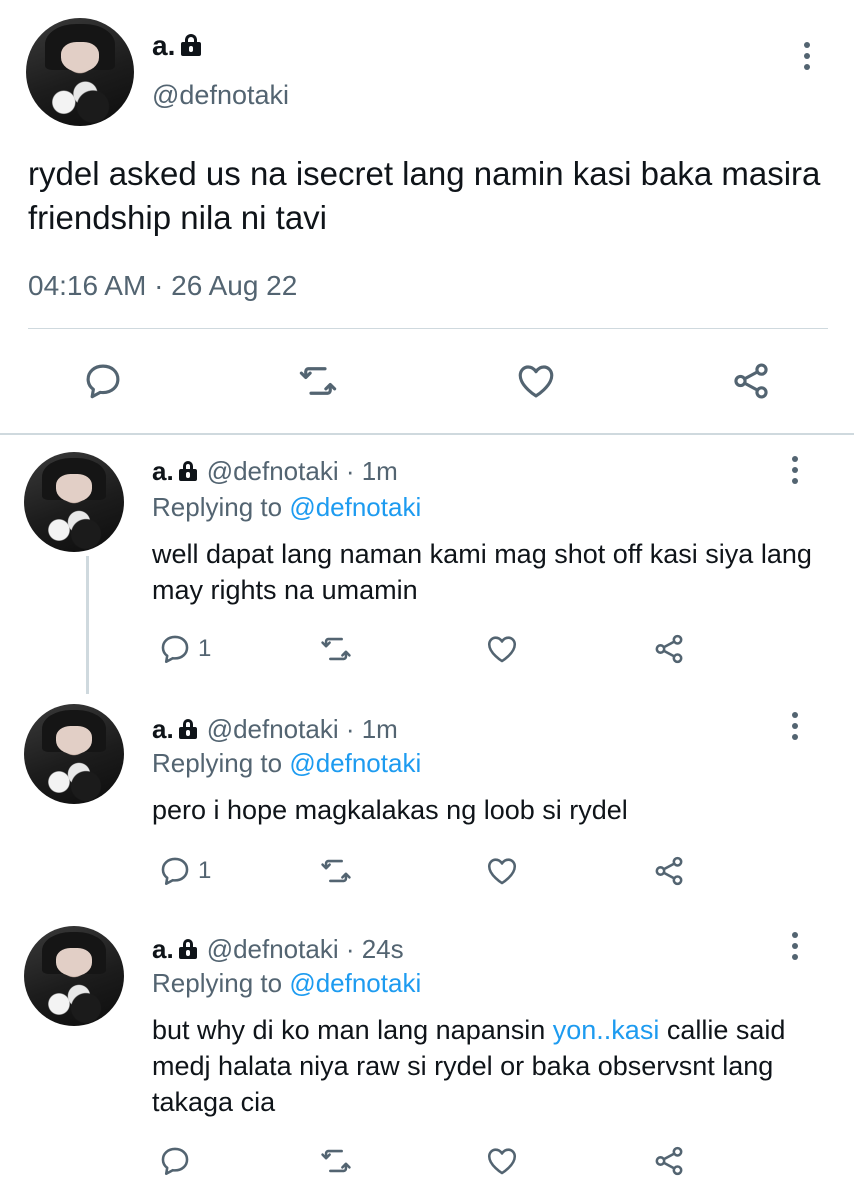 The width and height of the screenshot is (854, 1200). I want to click on text-link: yon..kasi, so click(606, 1030).